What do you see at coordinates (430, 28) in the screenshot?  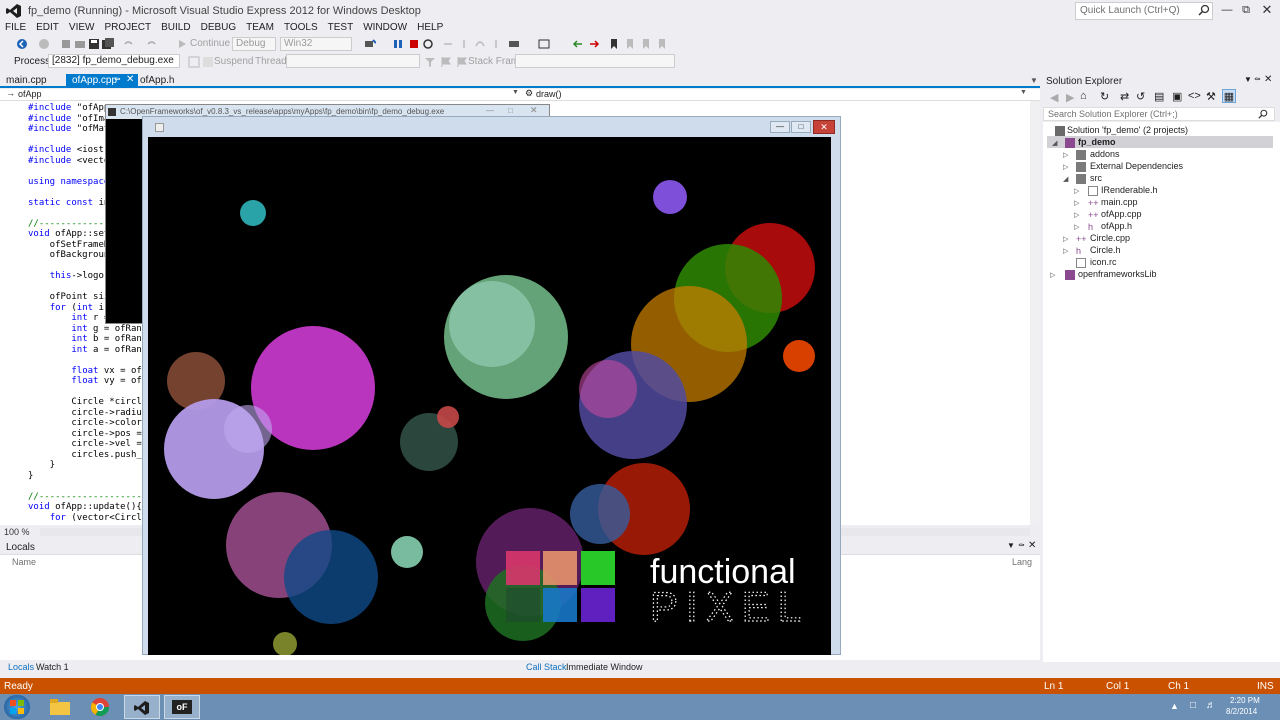 I see `menu-help: HELP` at bounding box center [430, 28].